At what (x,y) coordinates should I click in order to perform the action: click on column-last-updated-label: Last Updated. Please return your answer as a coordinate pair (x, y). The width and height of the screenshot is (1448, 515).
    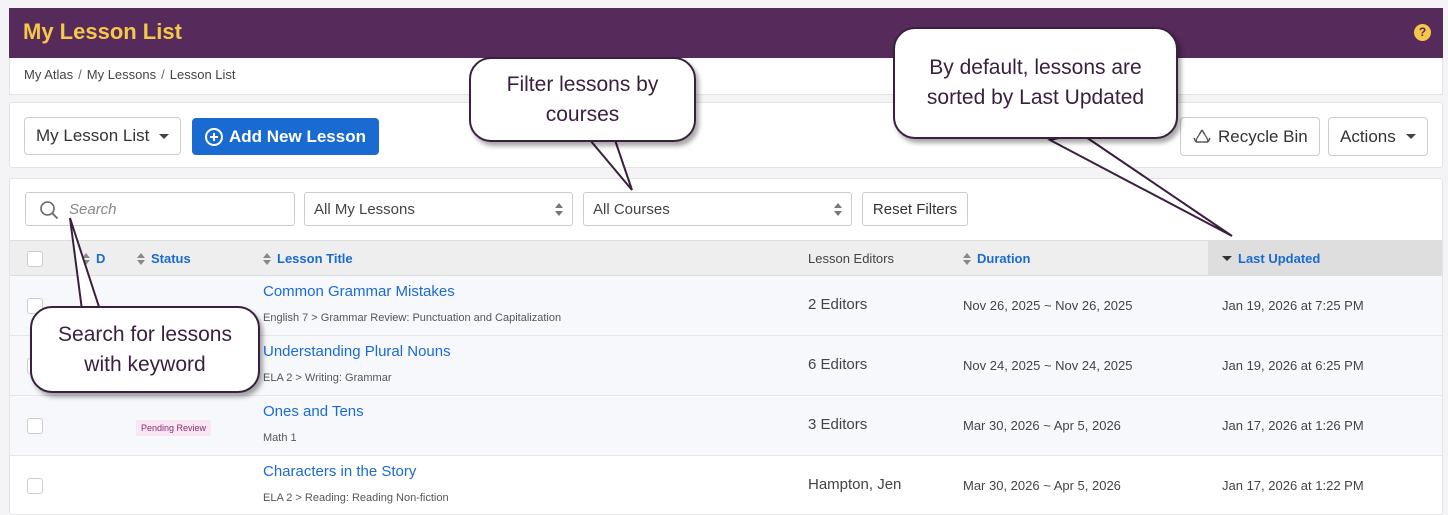
    Looking at the image, I should click on (1279, 258).